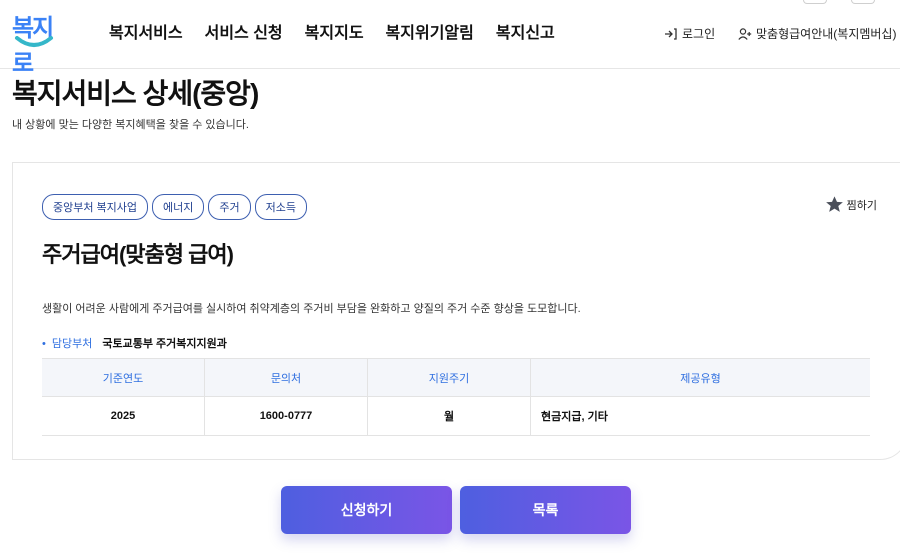 The image size is (900, 553). What do you see at coordinates (699, 34) in the screenshot?
I see `login-label: 로그인` at bounding box center [699, 34].